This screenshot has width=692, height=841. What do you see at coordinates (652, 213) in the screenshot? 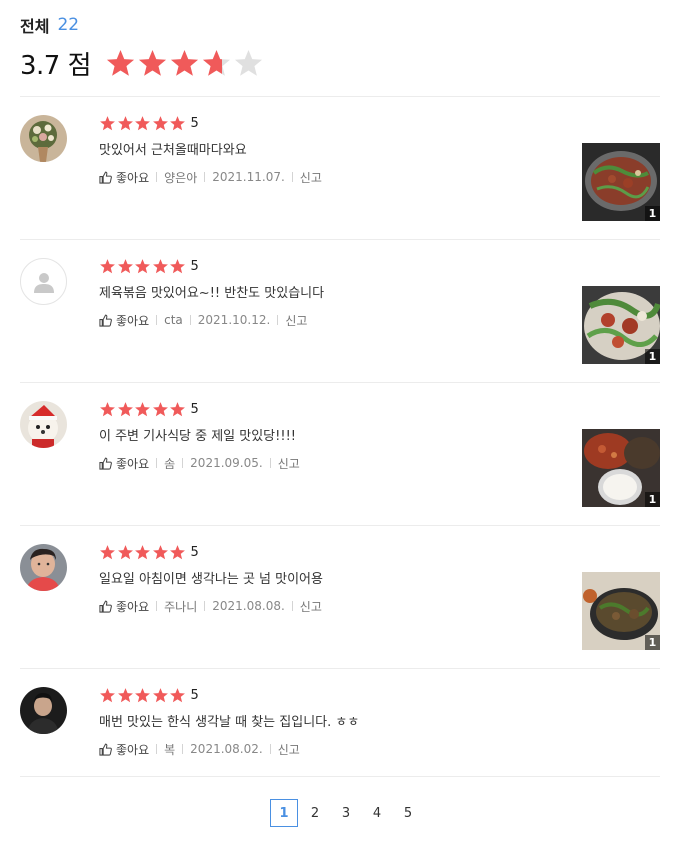
I see `photo-count-badge: 1` at bounding box center [652, 213].